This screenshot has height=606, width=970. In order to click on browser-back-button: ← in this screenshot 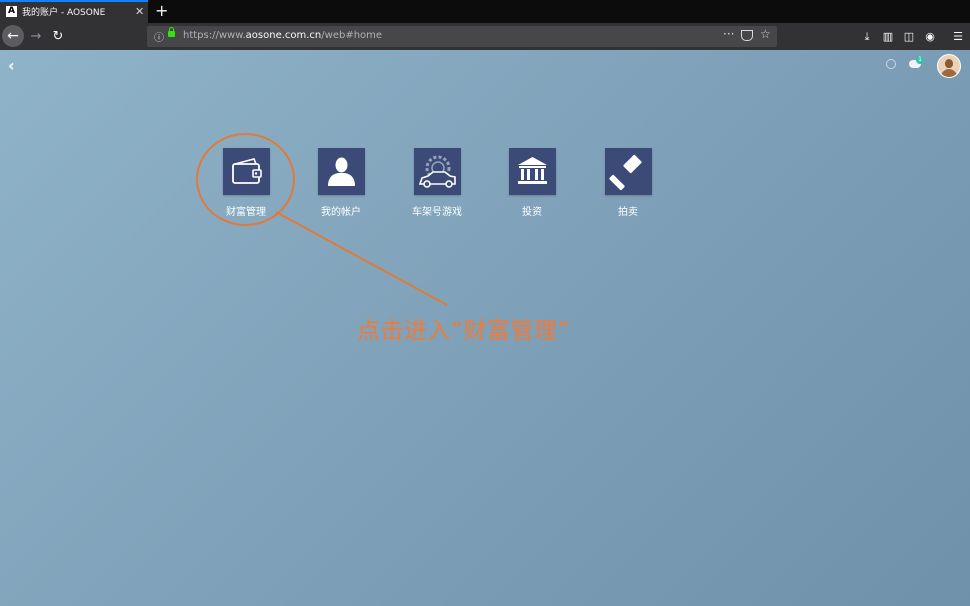, I will do `click(13, 36)`.